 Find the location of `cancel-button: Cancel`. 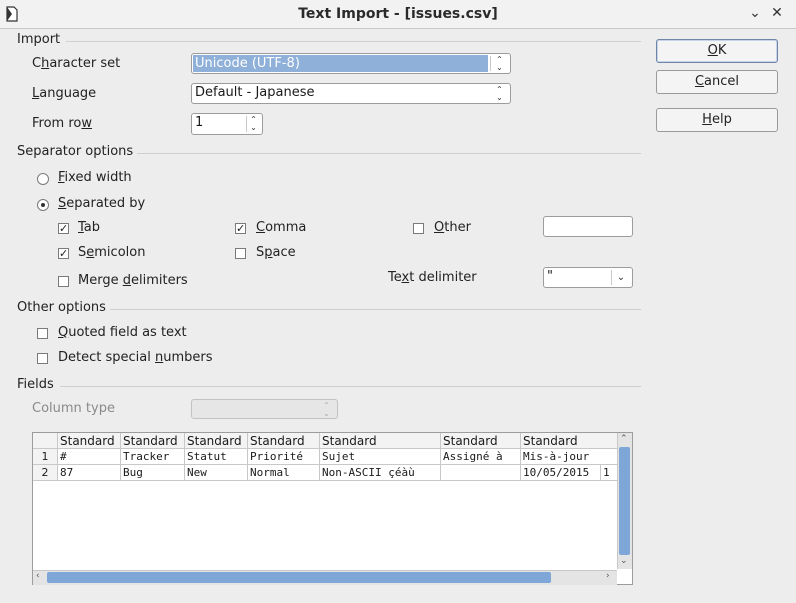

cancel-button: Cancel is located at coordinates (717, 82).